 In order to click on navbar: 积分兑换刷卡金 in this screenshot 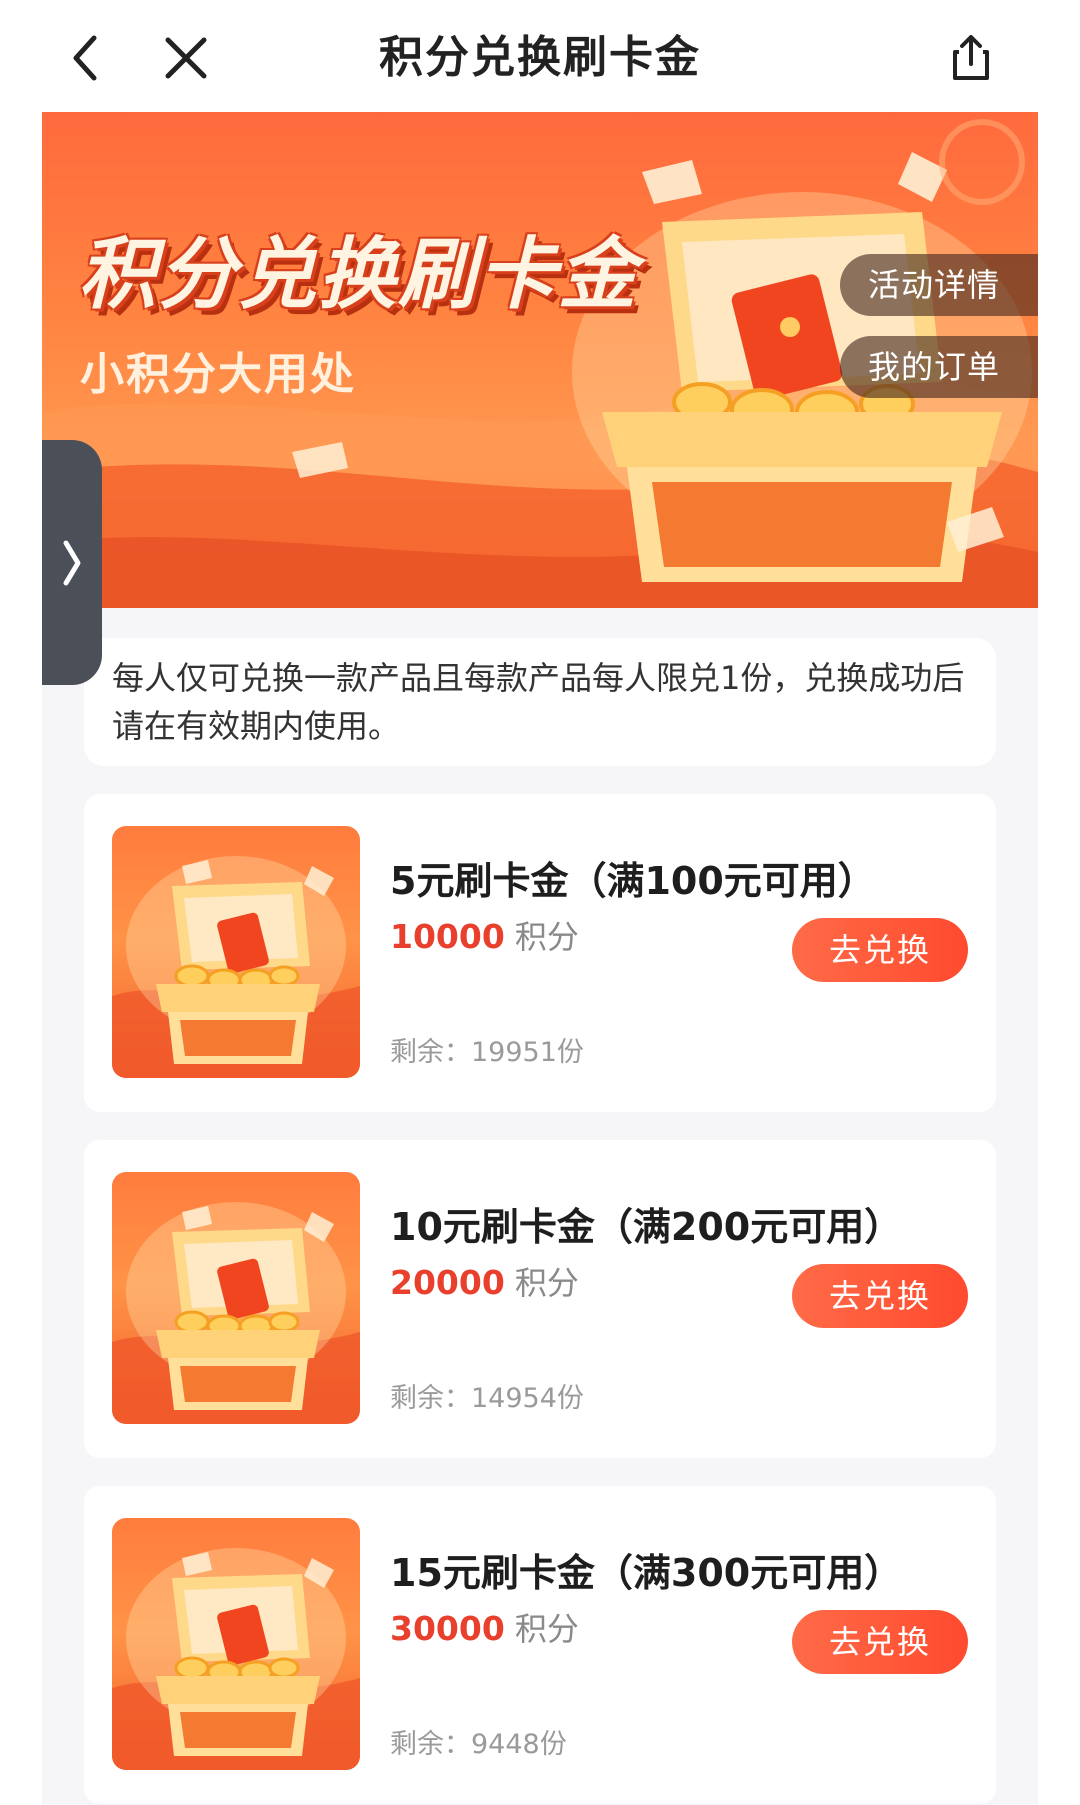, I will do `click(540, 56)`.